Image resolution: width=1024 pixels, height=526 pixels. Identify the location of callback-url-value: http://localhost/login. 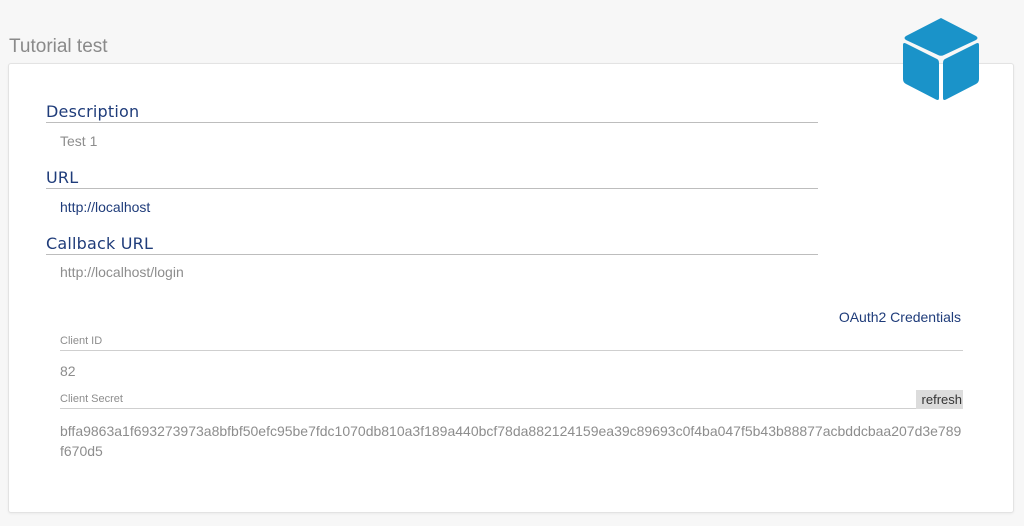
(122, 272).